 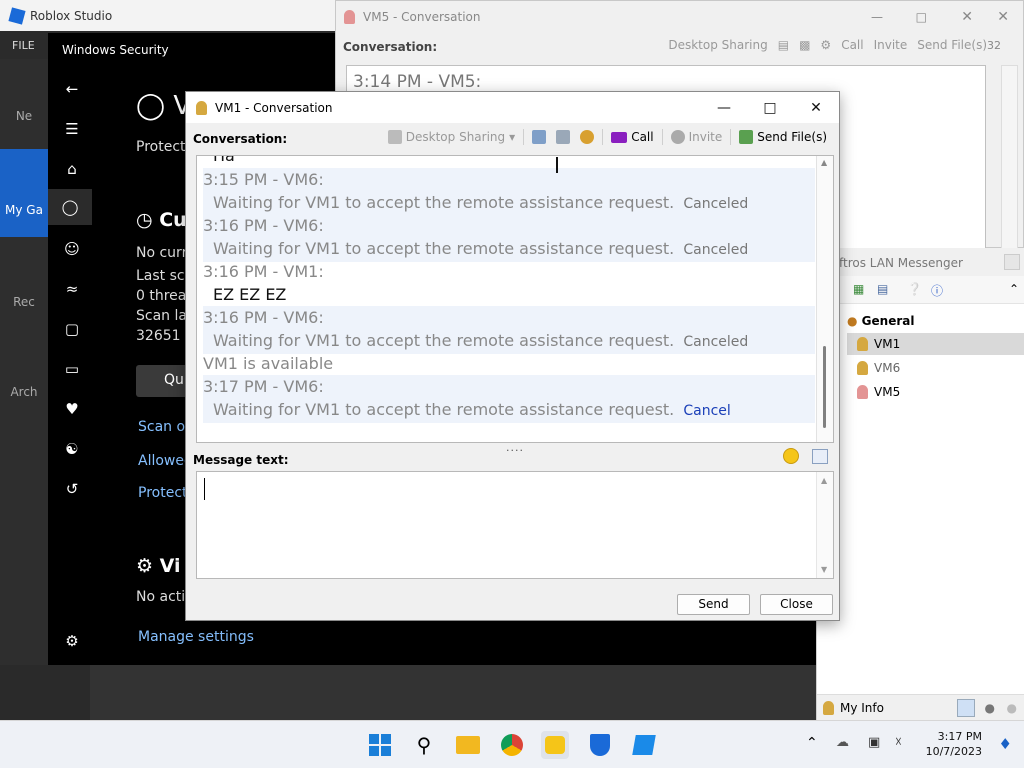 What do you see at coordinates (812, 743) in the screenshot?
I see `tray-chevron-up-icon: ⌃` at bounding box center [812, 743].